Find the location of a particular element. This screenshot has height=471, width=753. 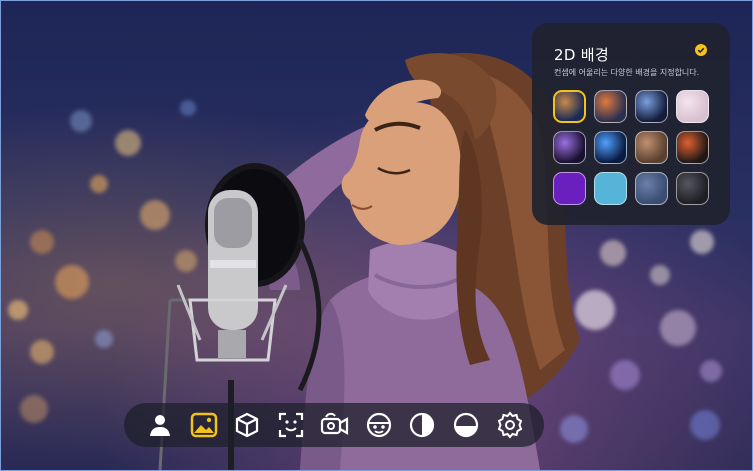

panel-description: 컨셉에 어울리는 다양한 배경을 지정합니다. is located at coordinates (627, 72).